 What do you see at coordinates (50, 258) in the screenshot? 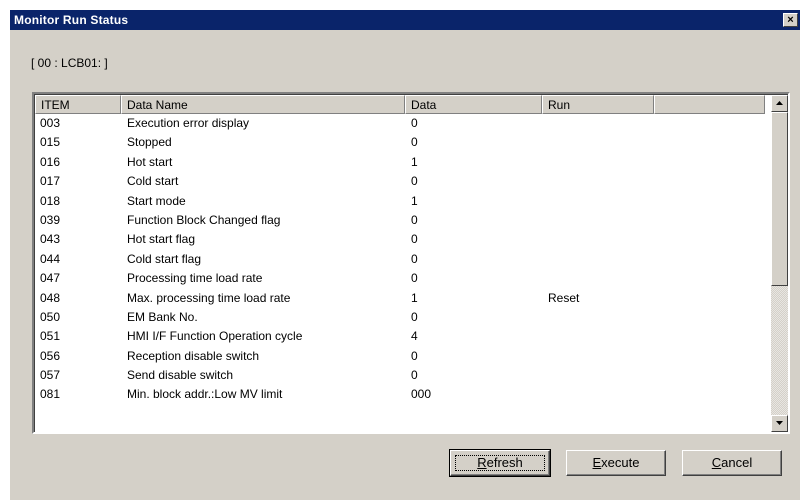
I see `item-cell: 044` at bounding box center [50, 258].